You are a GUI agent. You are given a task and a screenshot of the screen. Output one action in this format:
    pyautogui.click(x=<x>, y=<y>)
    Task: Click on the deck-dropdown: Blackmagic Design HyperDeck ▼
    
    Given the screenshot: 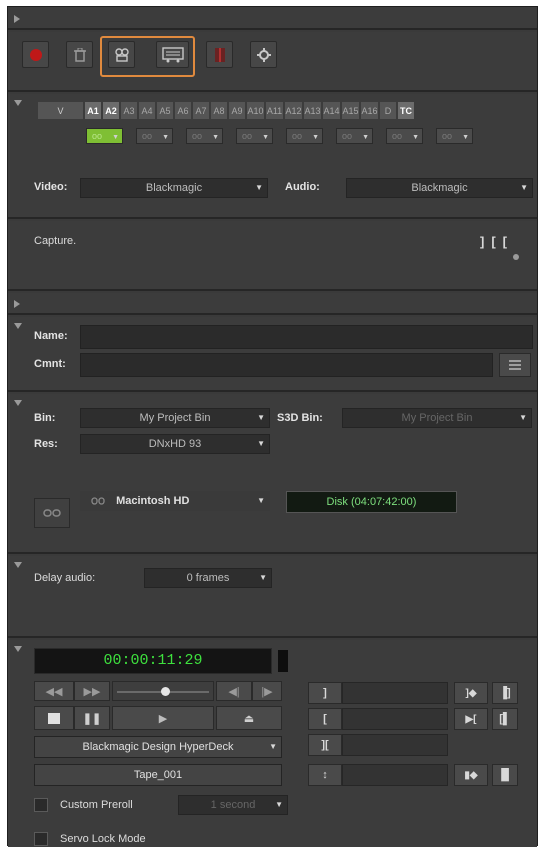 What is the action you would take?
    pyautogui.click(x=158, y=747)
    